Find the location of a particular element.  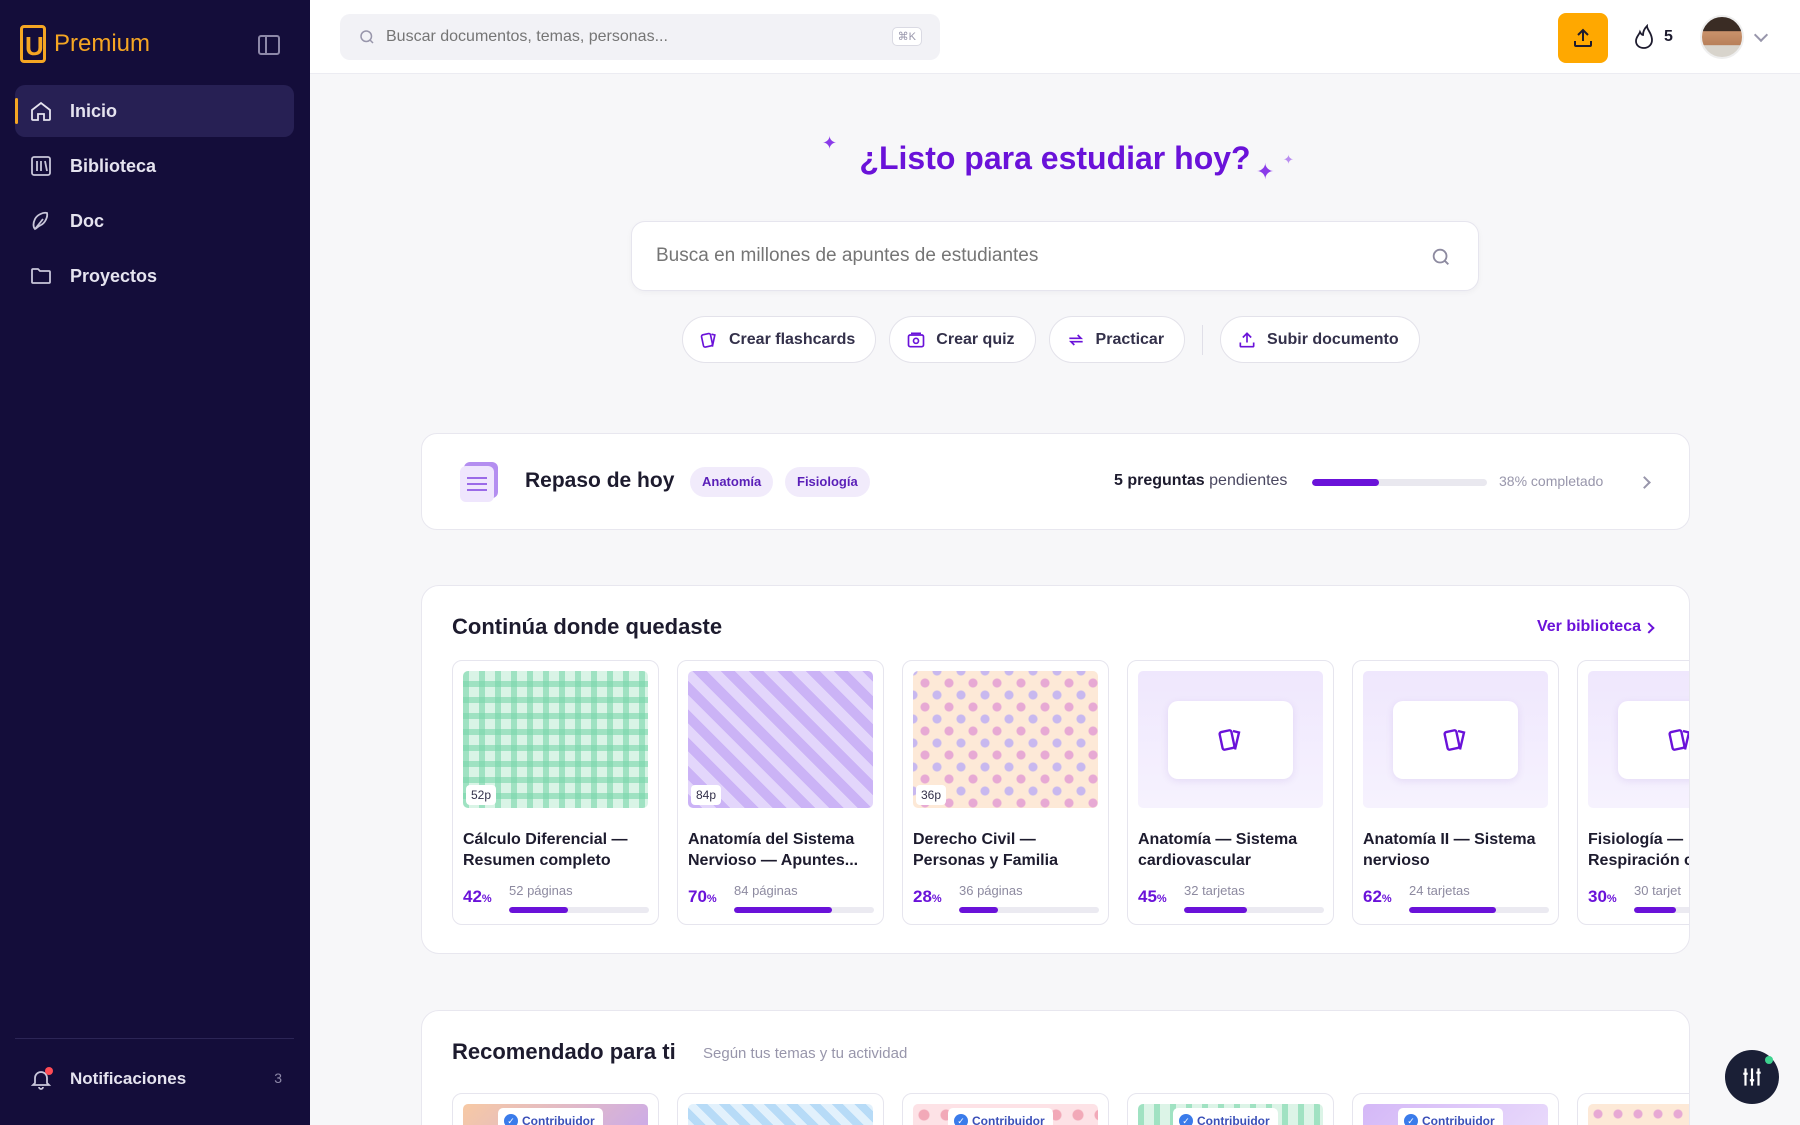

sidebar-collapse-icon is located at coordinates (269, 45).